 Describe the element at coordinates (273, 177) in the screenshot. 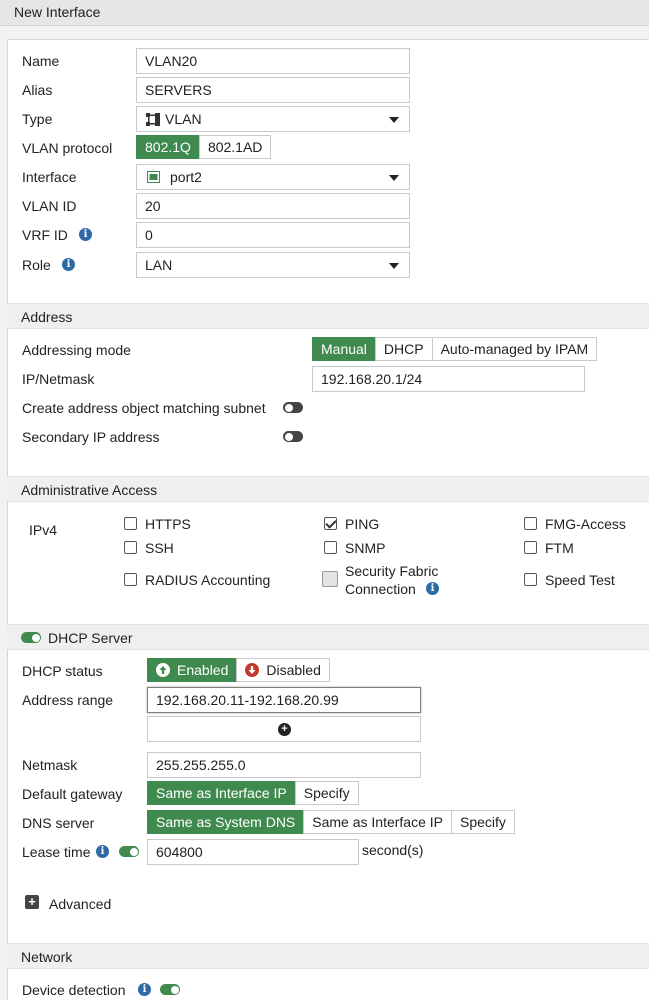

I see `interface-select: port2` at that location.